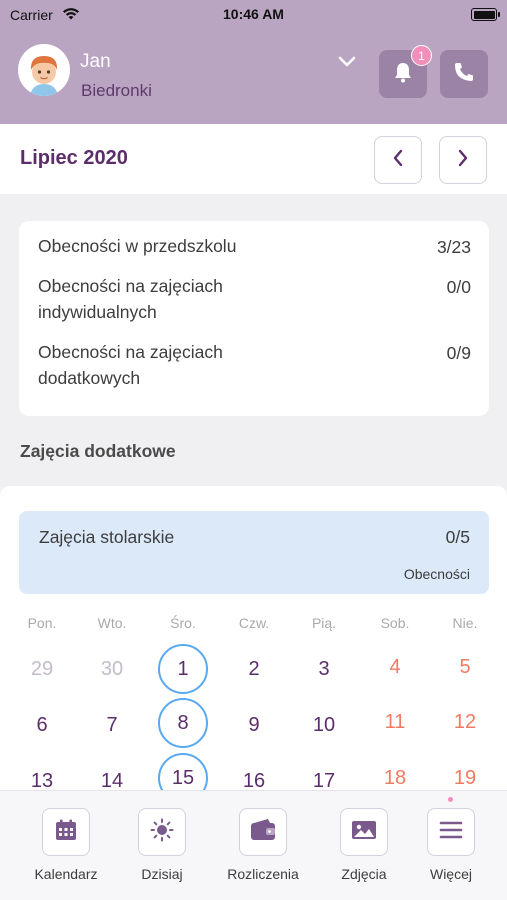  I want to click on chevron-left-icon, so click(398, 160).